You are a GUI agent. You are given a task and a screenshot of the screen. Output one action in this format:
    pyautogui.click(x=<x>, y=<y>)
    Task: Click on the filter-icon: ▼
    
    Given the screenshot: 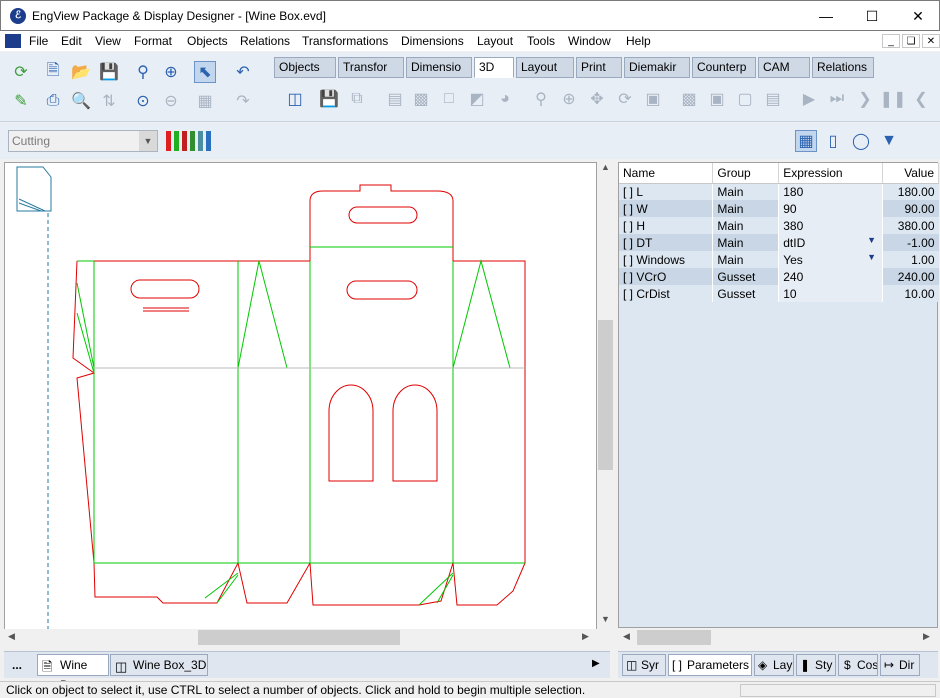 What is the action you would take?
    pyautogui.click(x=889, y=141)
    